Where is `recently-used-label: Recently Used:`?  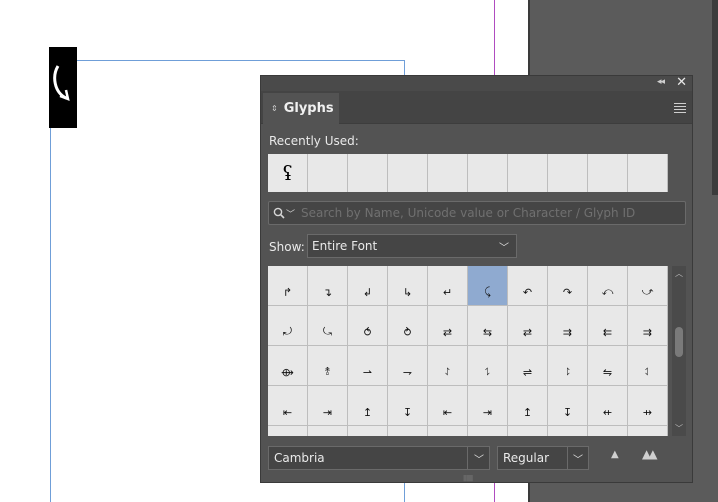
recently-used-label: Recently Used: is located at coordinates (314, 141).